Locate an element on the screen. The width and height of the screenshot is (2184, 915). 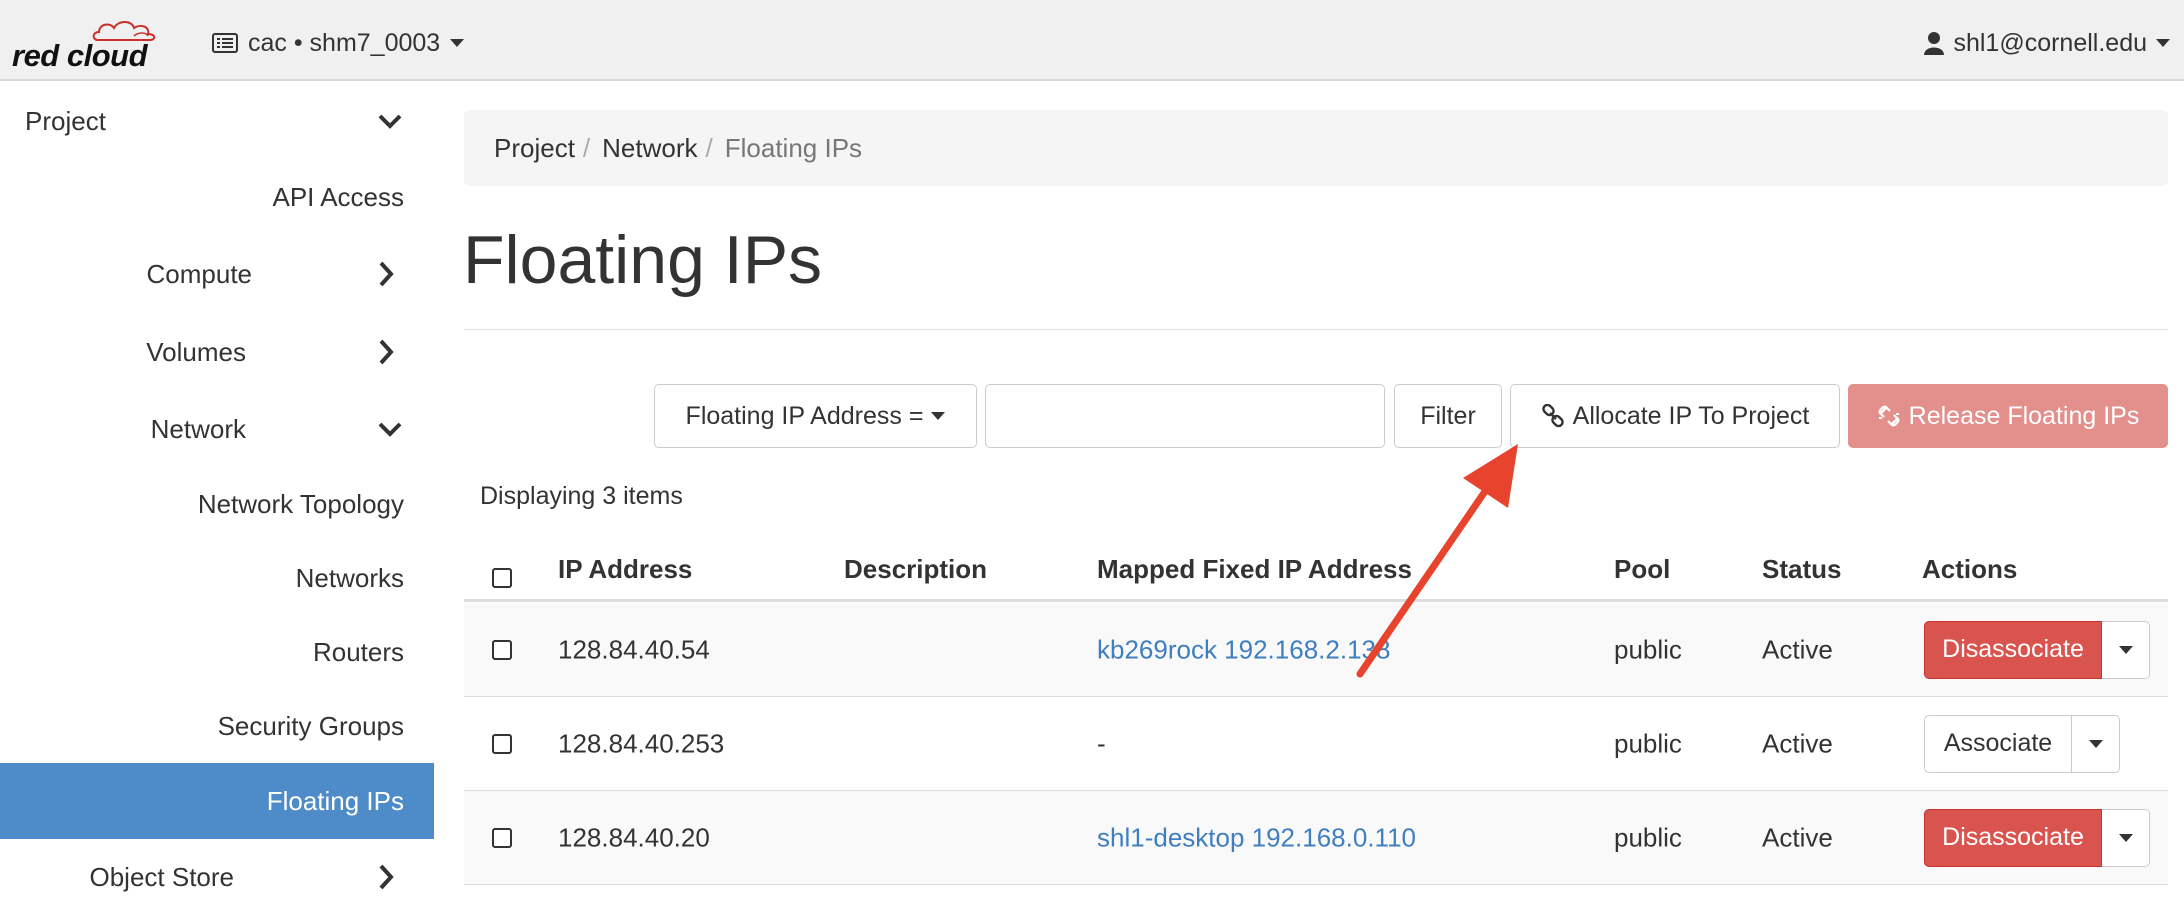
sidebar-item-network-topology: Network Topology is located at coordinates (217, 504).